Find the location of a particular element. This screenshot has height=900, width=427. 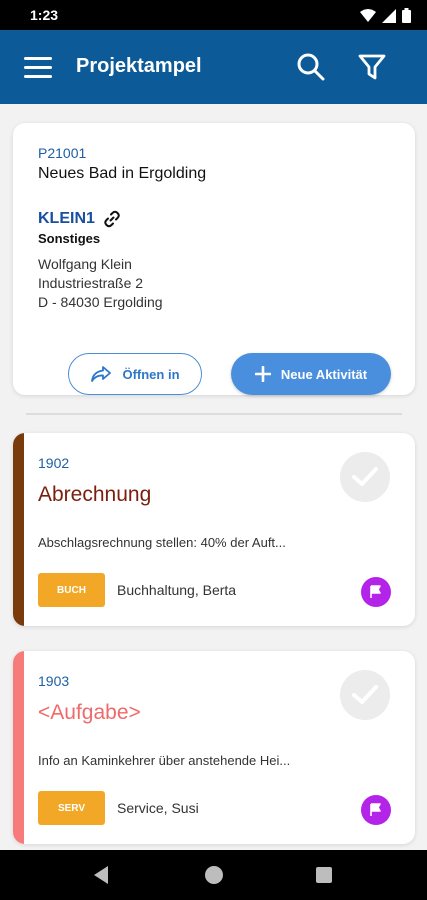

project-number: P21001 is located at coordinates (62, 153).